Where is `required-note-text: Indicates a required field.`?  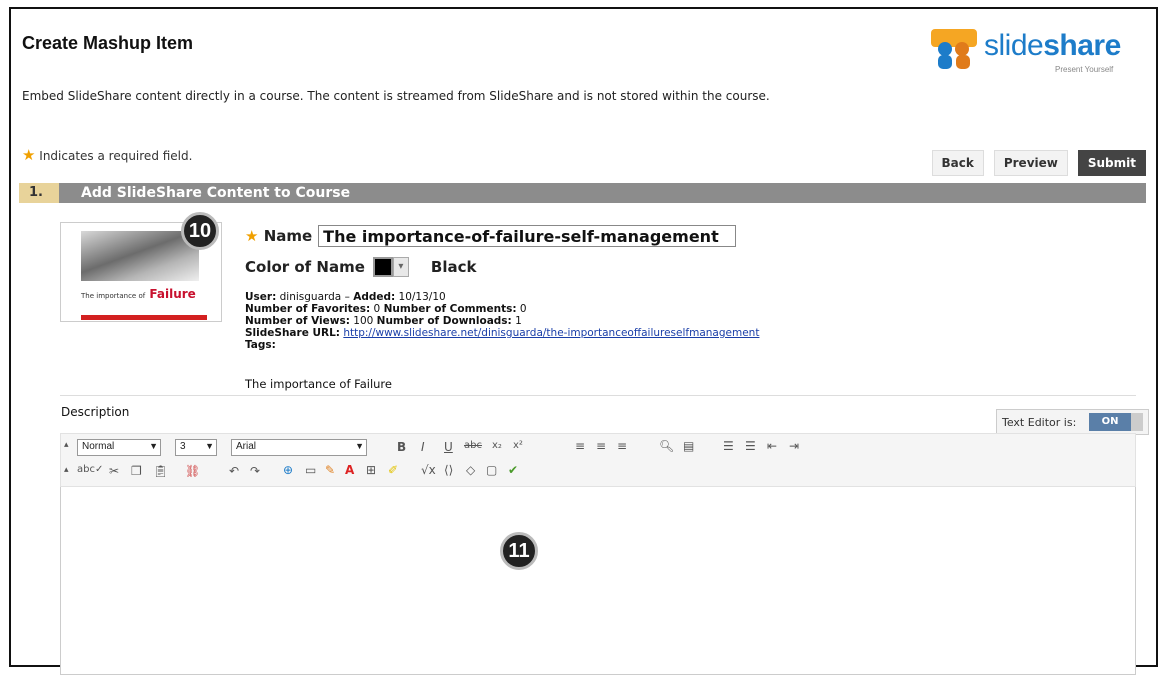
required-note-text: Indicates a required field. is located at coordinates (116, 156).